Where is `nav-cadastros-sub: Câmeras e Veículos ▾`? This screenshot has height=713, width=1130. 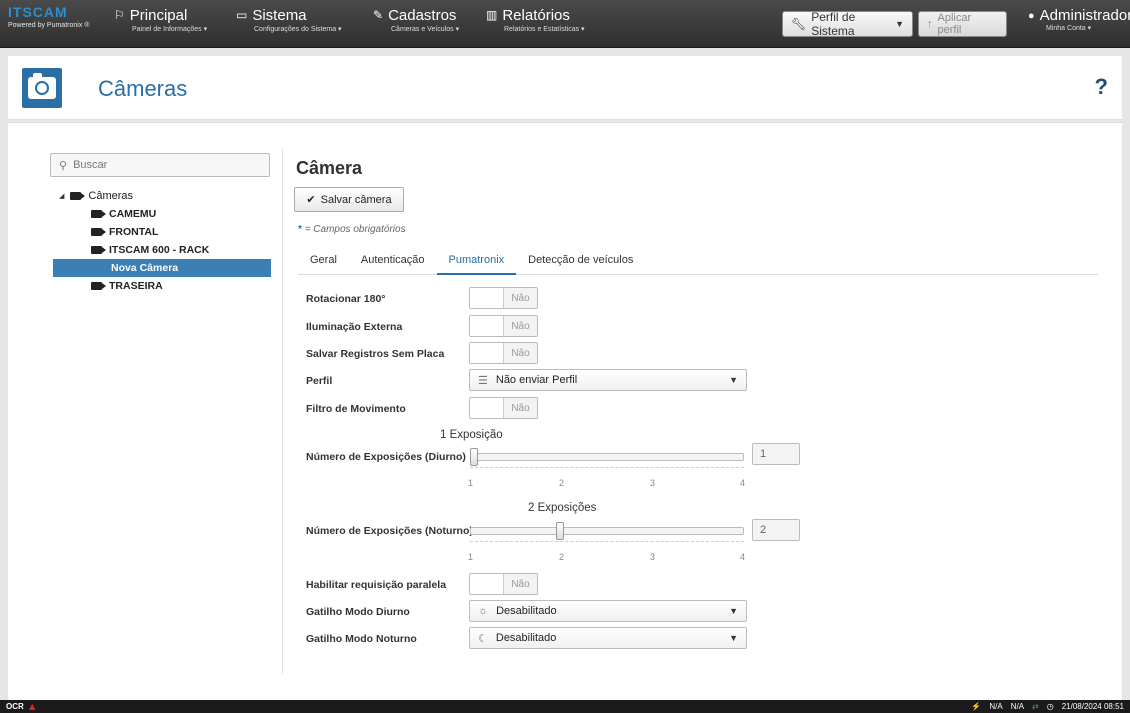 nav-cadastros-sub: Câmeras e Veículos ▾ is located at coordinates (425, 29).